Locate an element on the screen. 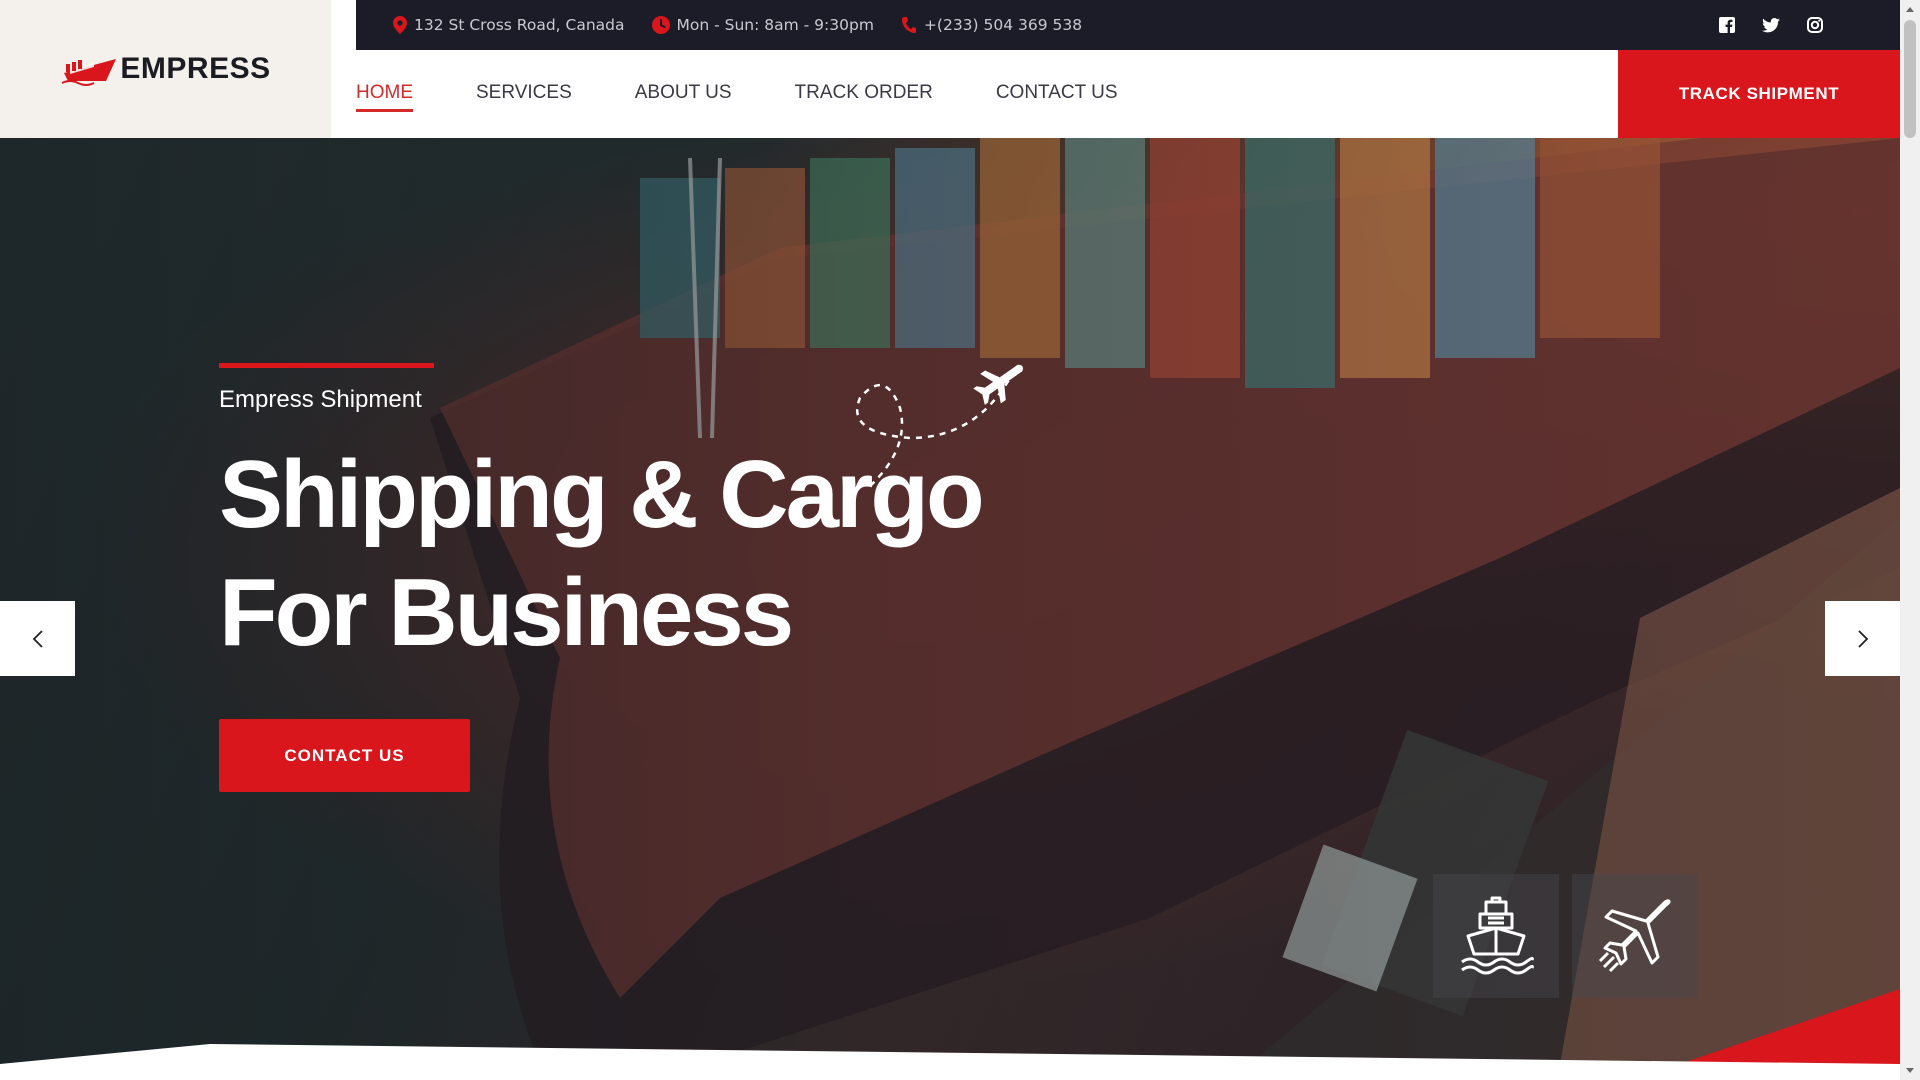 The width and height of the screenshot is (1920, 1080). nav-item-contact-us: CONTACT US is located at coordinates (1057, 94).